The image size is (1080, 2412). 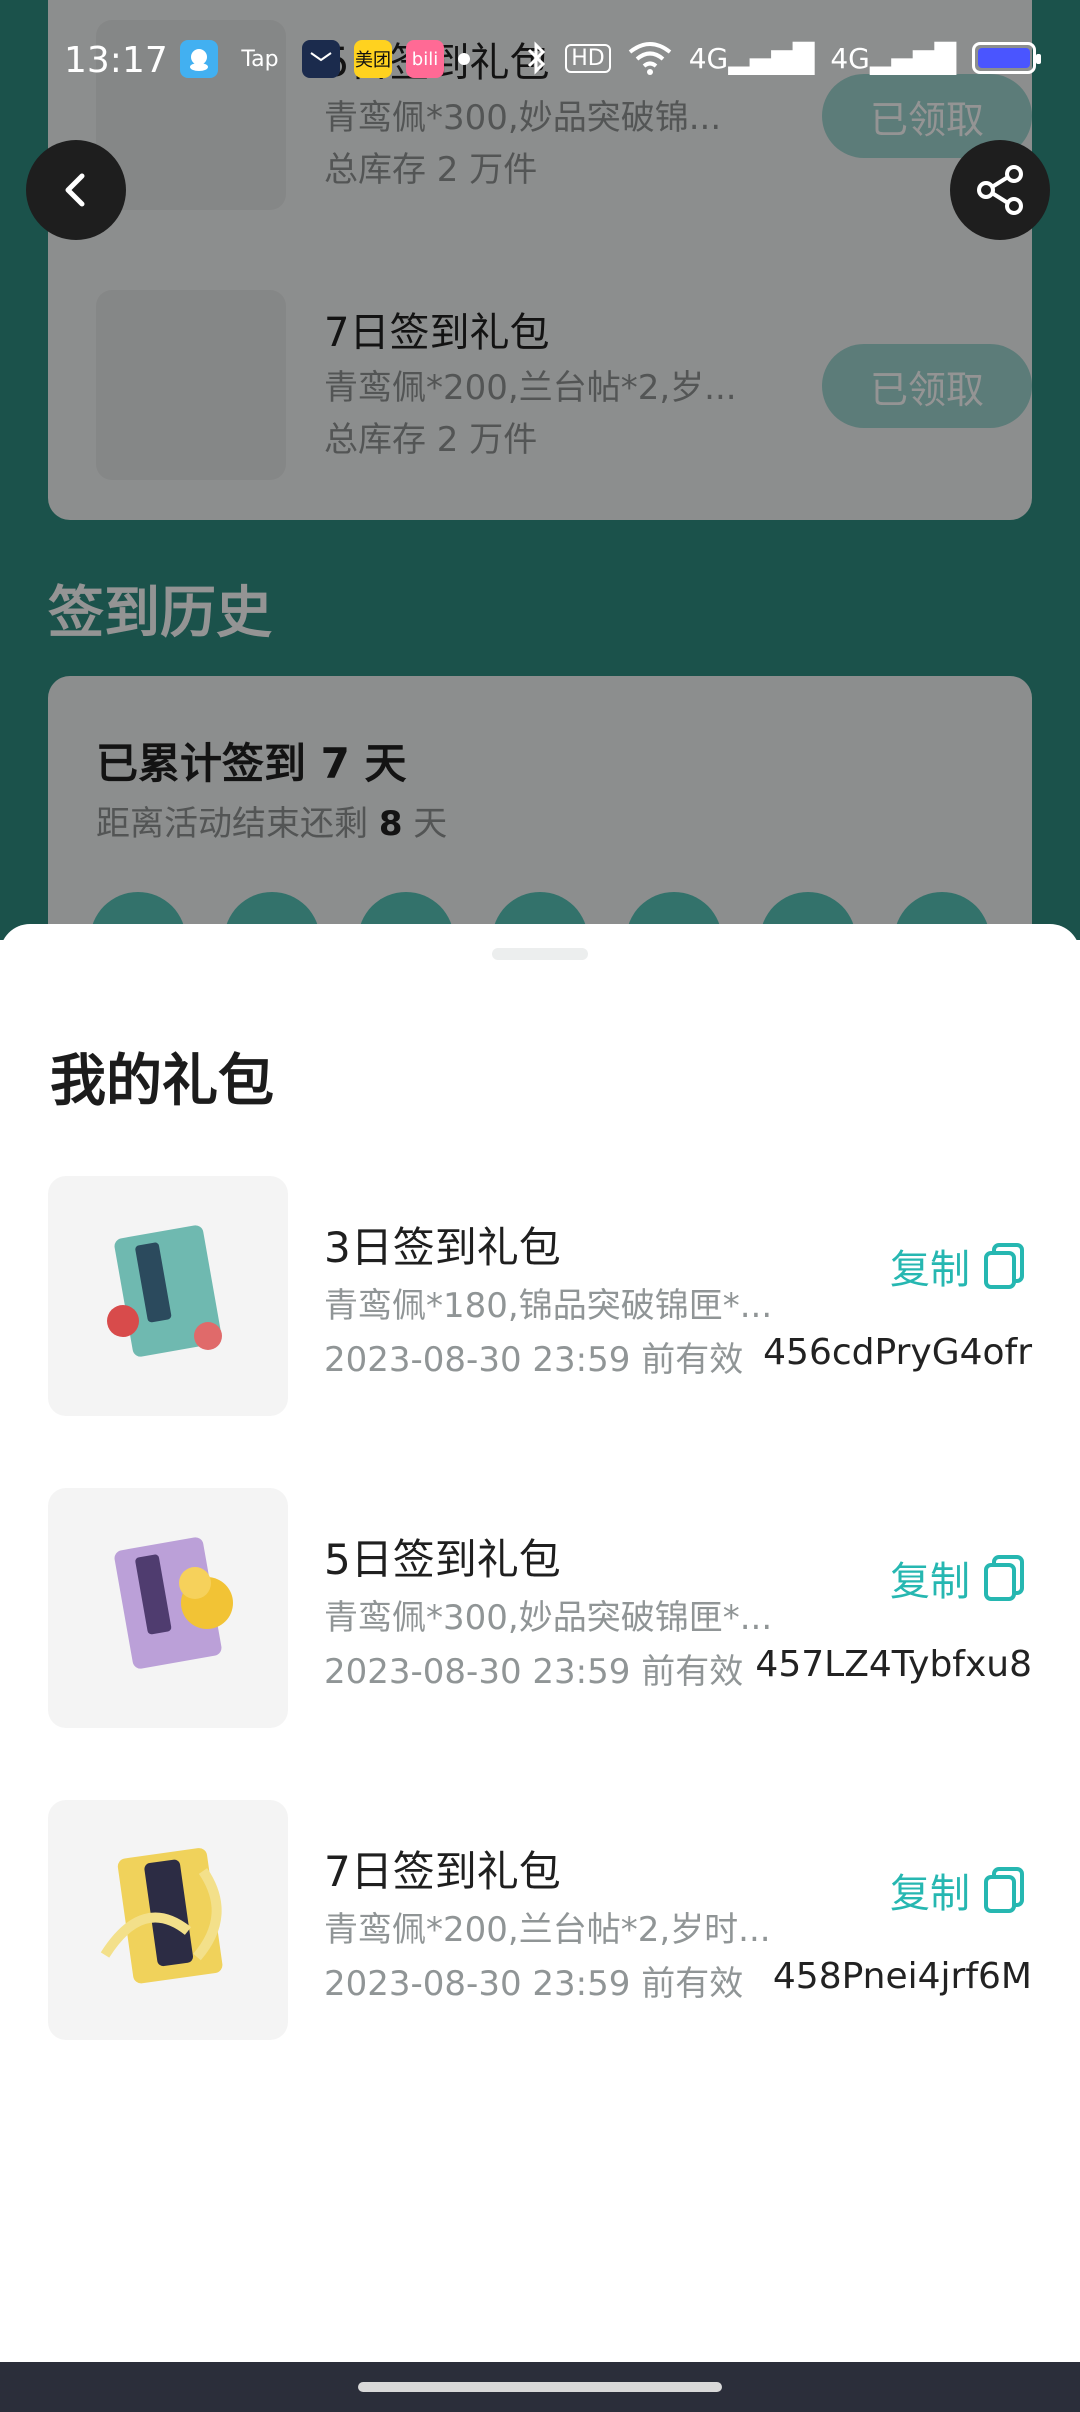 I want to click on share-button, so click(x=1000, y=190).